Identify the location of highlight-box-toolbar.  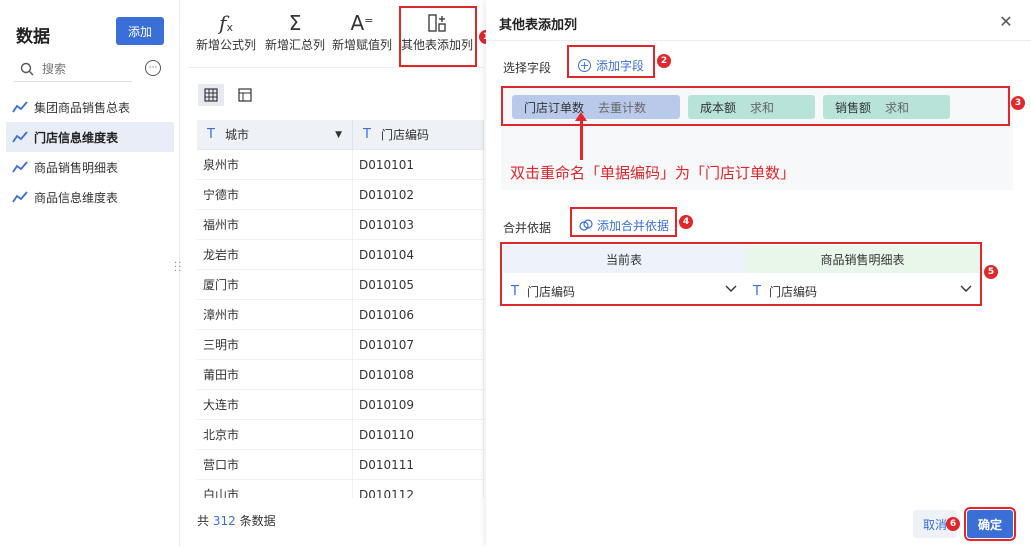
(438, 36).